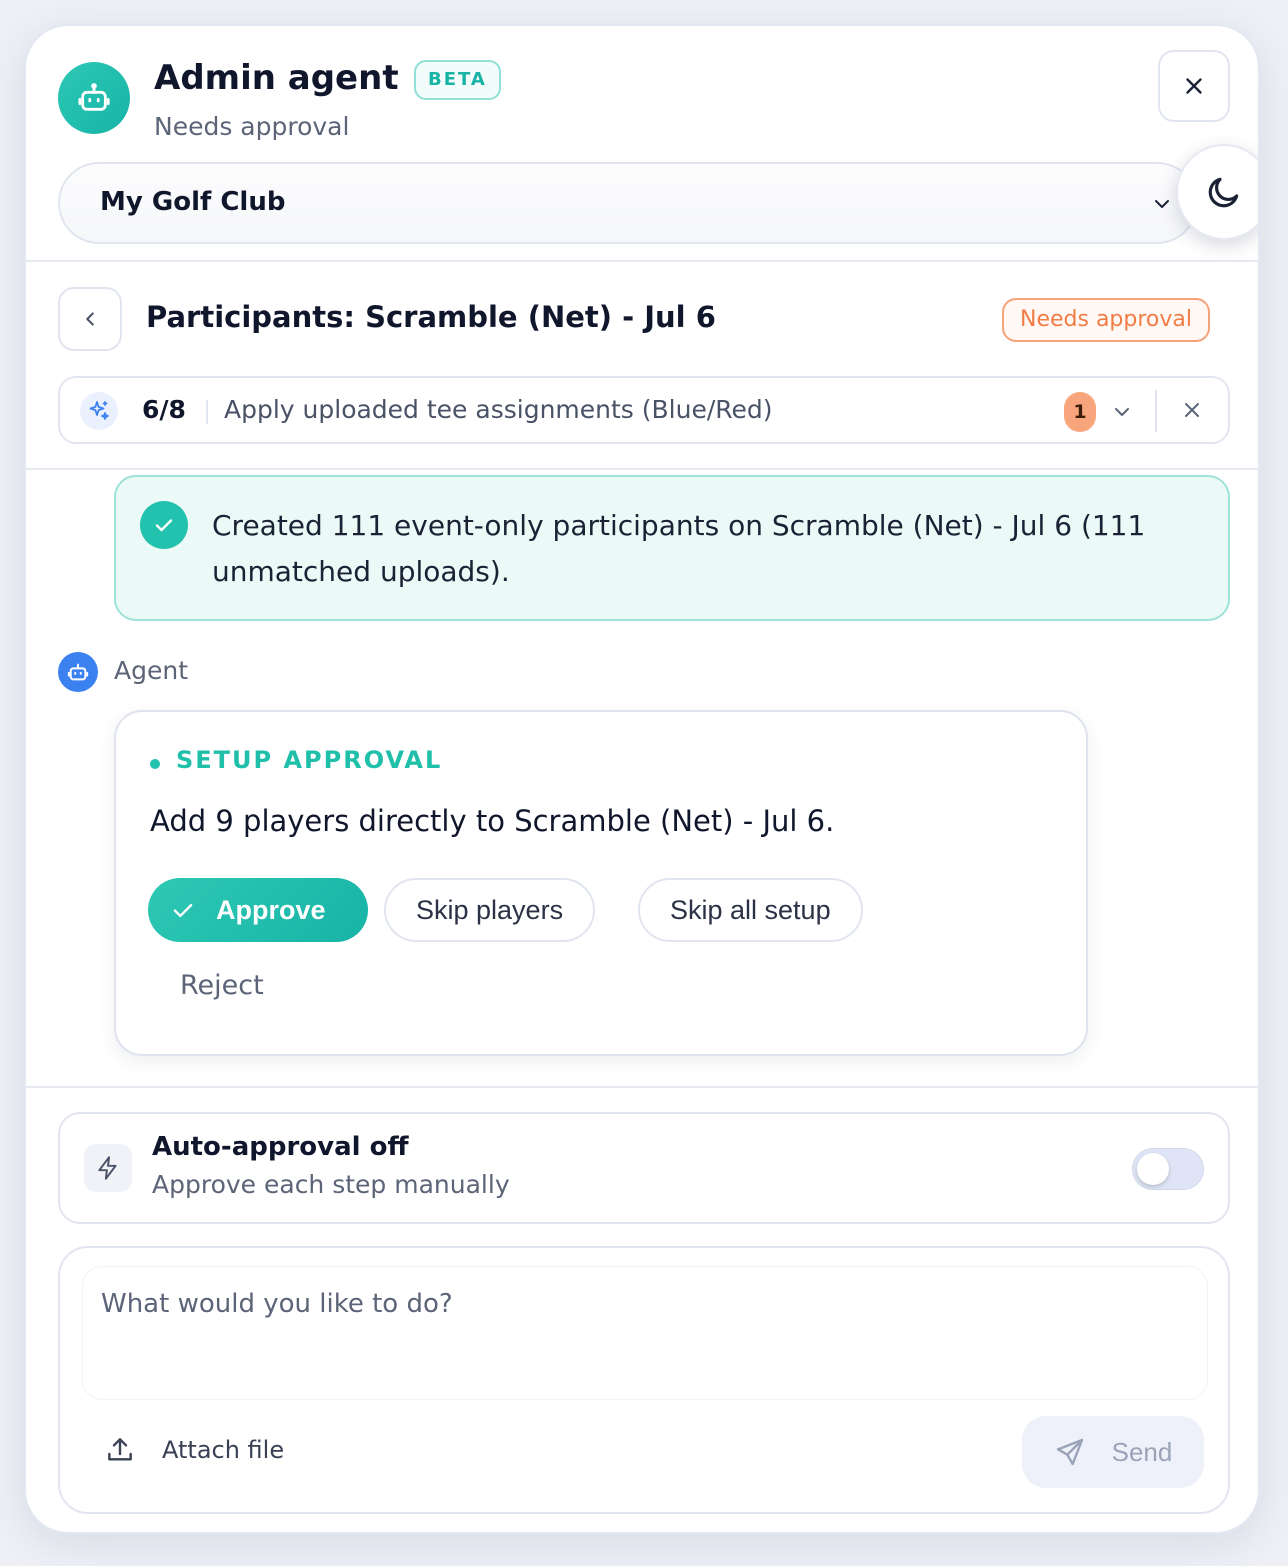 The image size is (1288, 1566). Describe the element at coordinates (155, 764) in the screenshot. I see `status-dot` at that location.